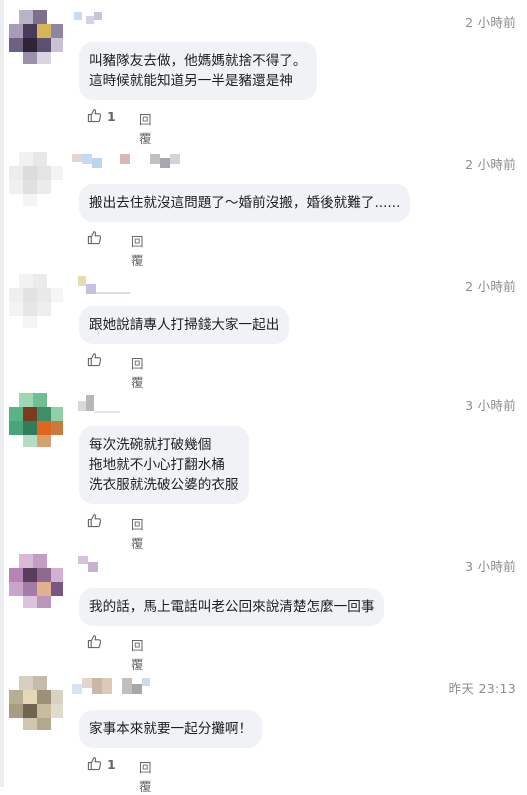 Image resolution: width=527 pixels, height=795 pixels. Describe the element at coordinates (198, 61) in the screenshot. I see `comment-text: 叫豬隊友去做，他媽媽就捨不得了。` at that location.